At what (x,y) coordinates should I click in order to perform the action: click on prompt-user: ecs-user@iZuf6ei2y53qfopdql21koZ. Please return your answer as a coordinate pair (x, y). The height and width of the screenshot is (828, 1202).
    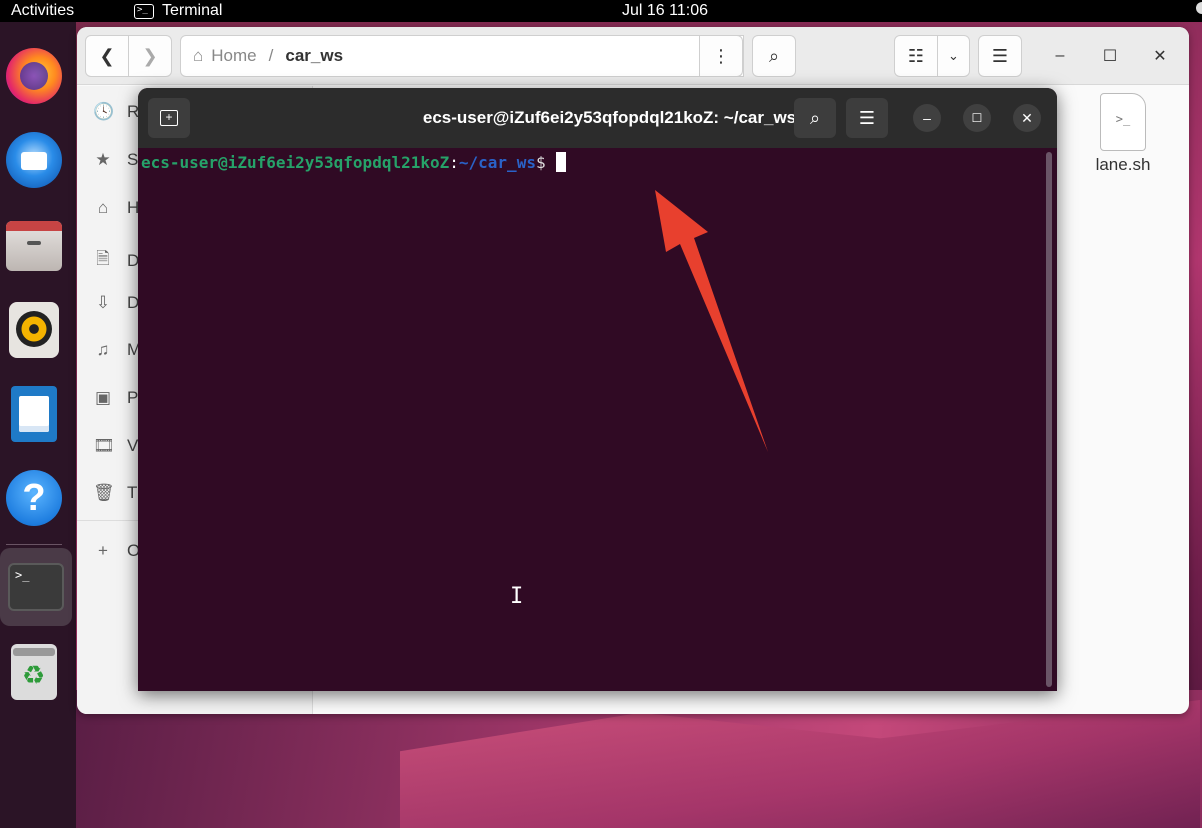
    Looking at the image, I should click on (295, 162).